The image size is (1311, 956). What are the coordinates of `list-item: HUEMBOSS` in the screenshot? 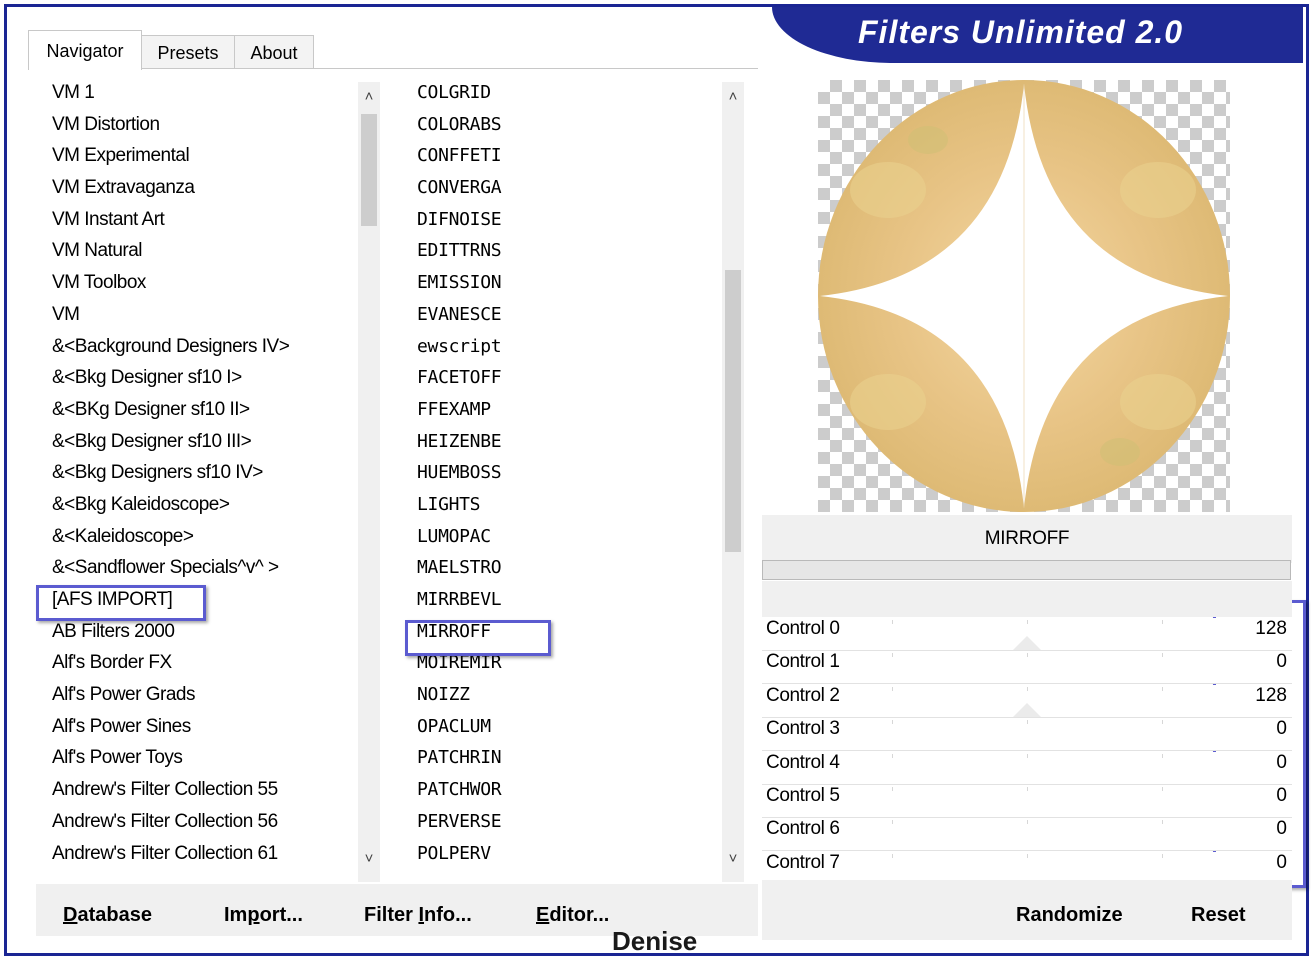 It's located at (558, 478).